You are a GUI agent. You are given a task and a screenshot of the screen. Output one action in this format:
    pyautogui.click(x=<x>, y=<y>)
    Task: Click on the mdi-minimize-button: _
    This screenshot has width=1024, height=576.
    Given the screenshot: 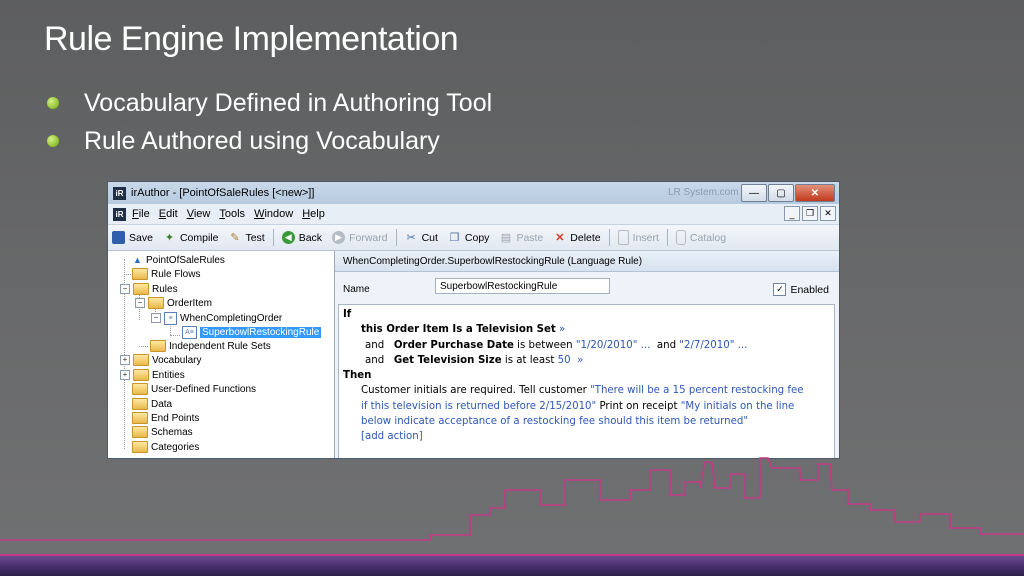 What is the action you would take?
    pyautogui.click(x=792, y=213)
    